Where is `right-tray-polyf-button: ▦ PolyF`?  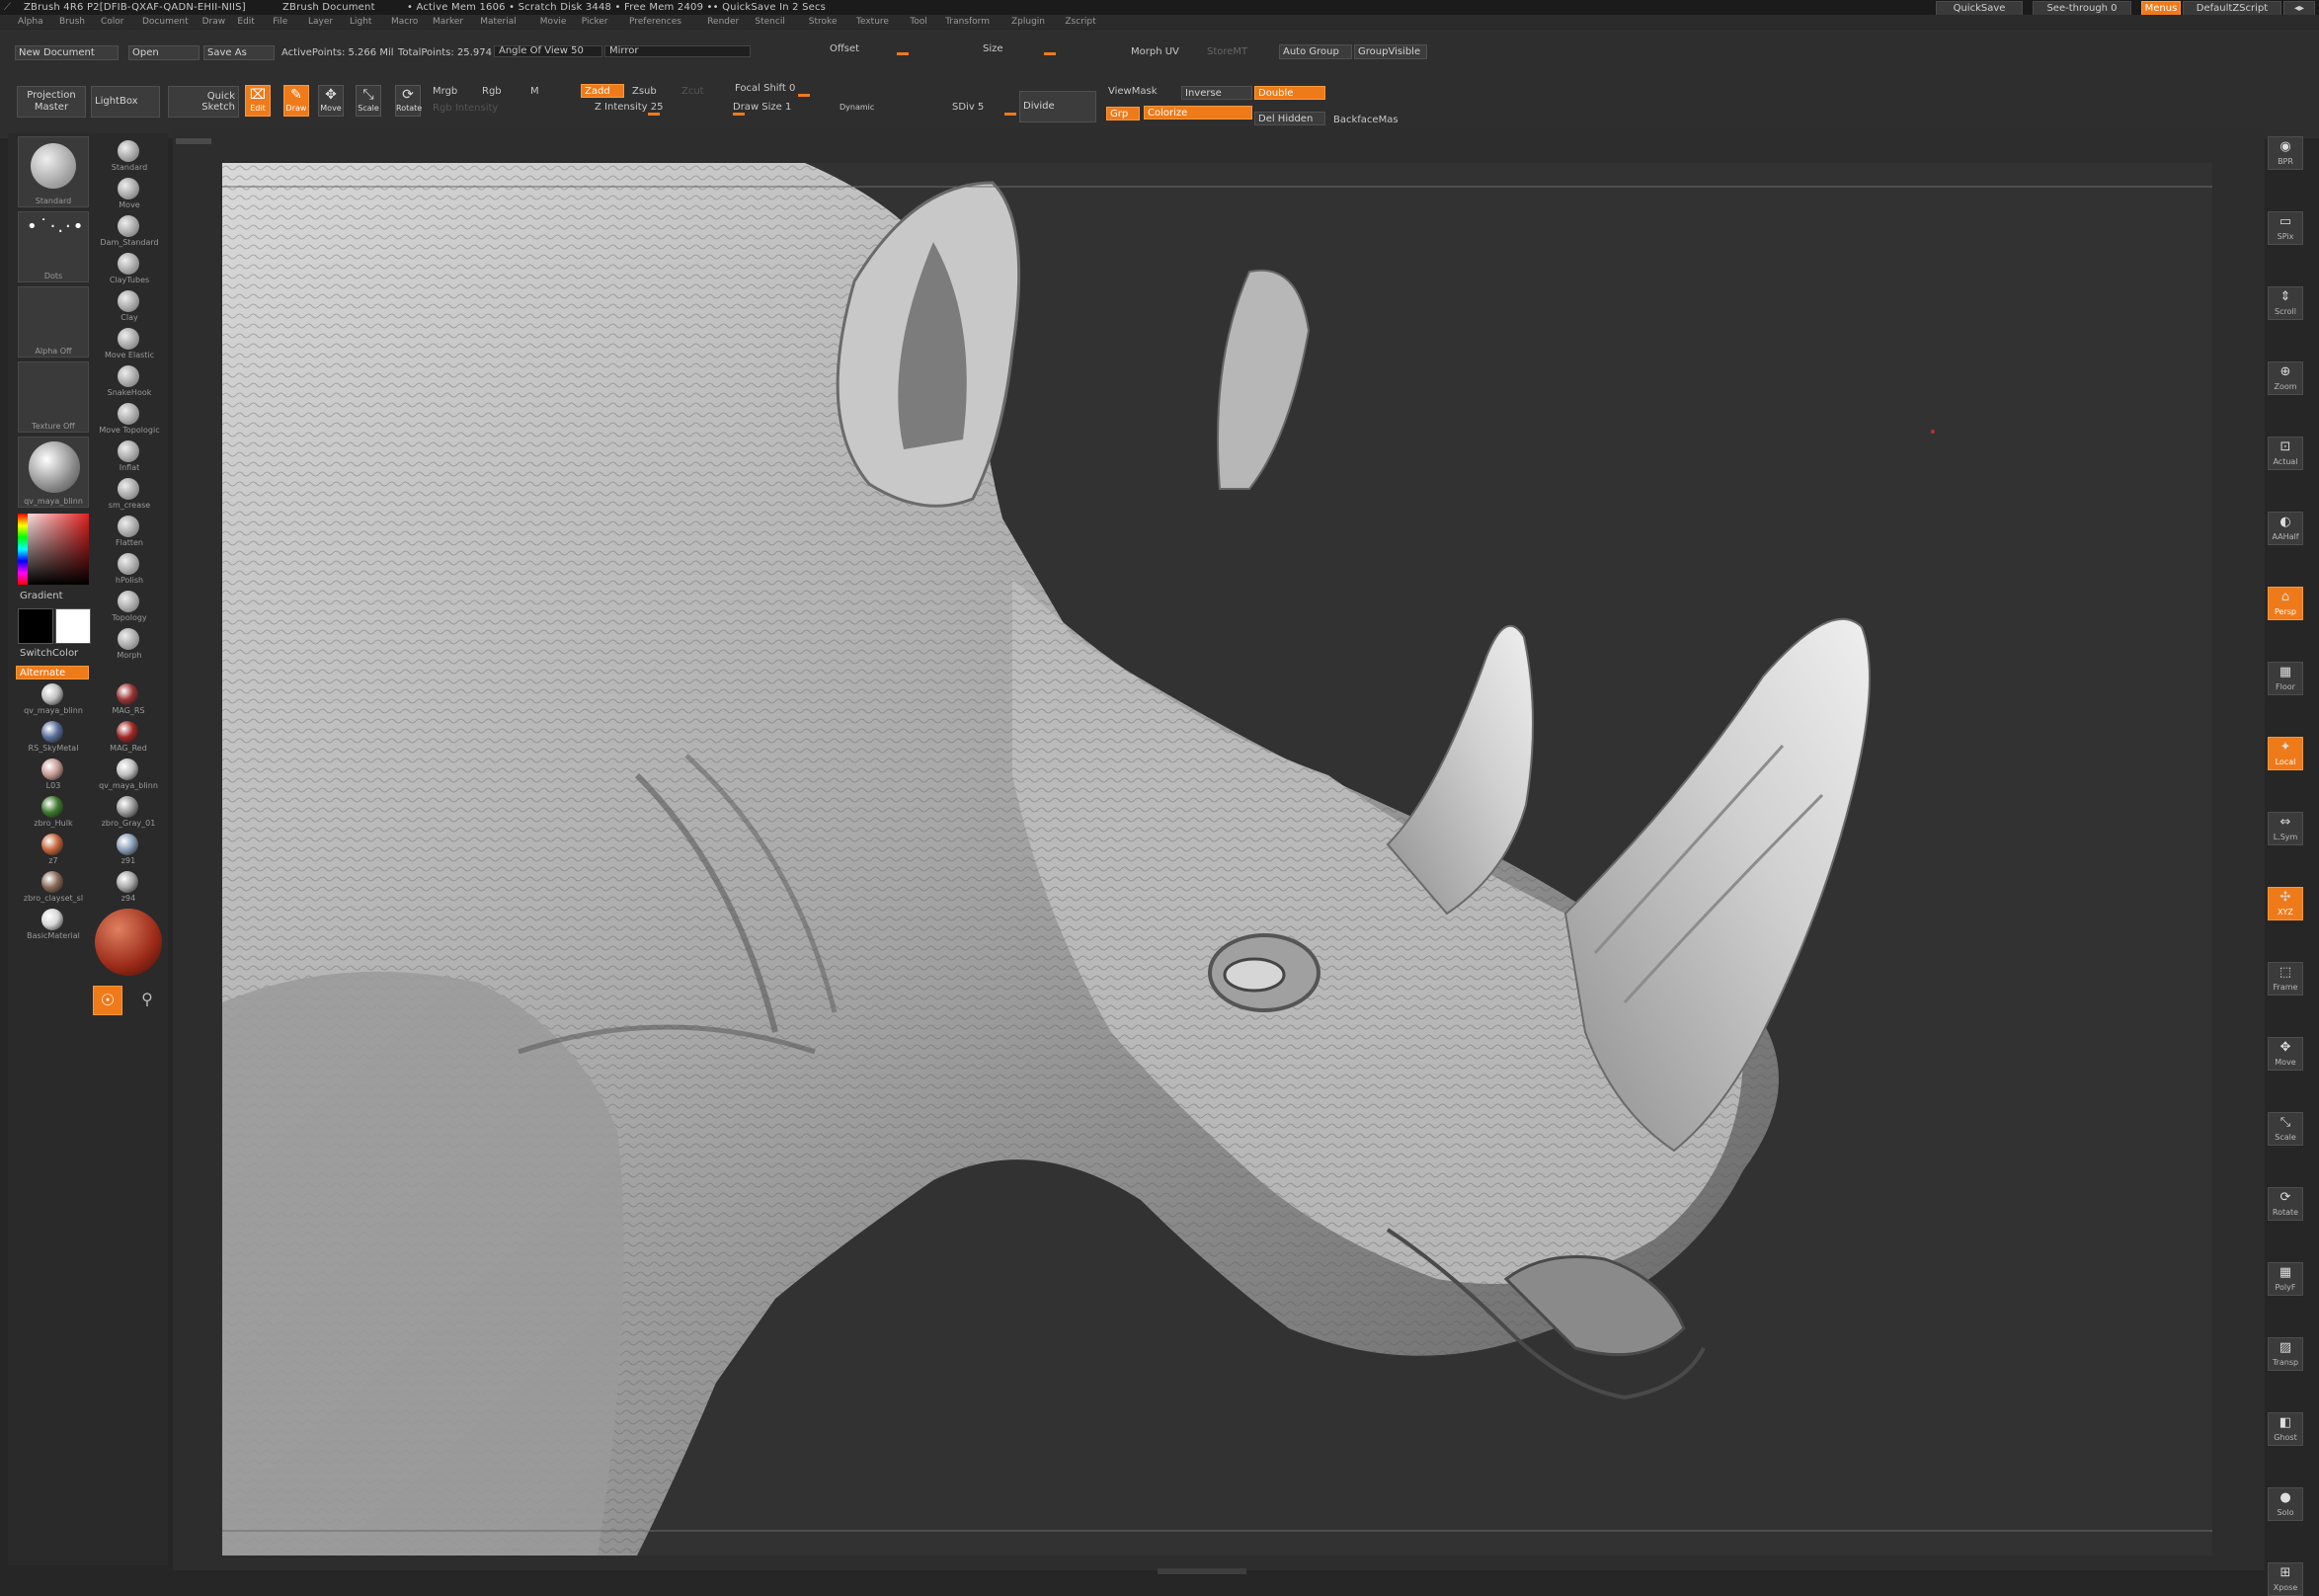 right-tray-polyf-button: ▦ PolyF is located at coordinates (2285, 1279).